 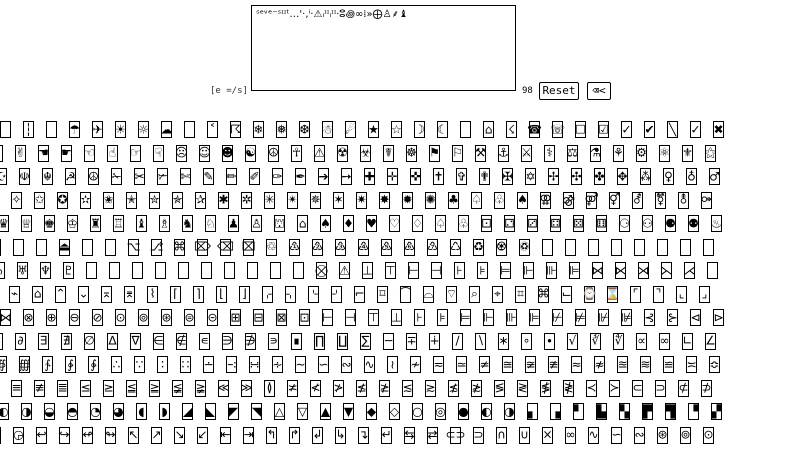 I want to click on glyph-key: ⊩, so click(x=488, y=317).